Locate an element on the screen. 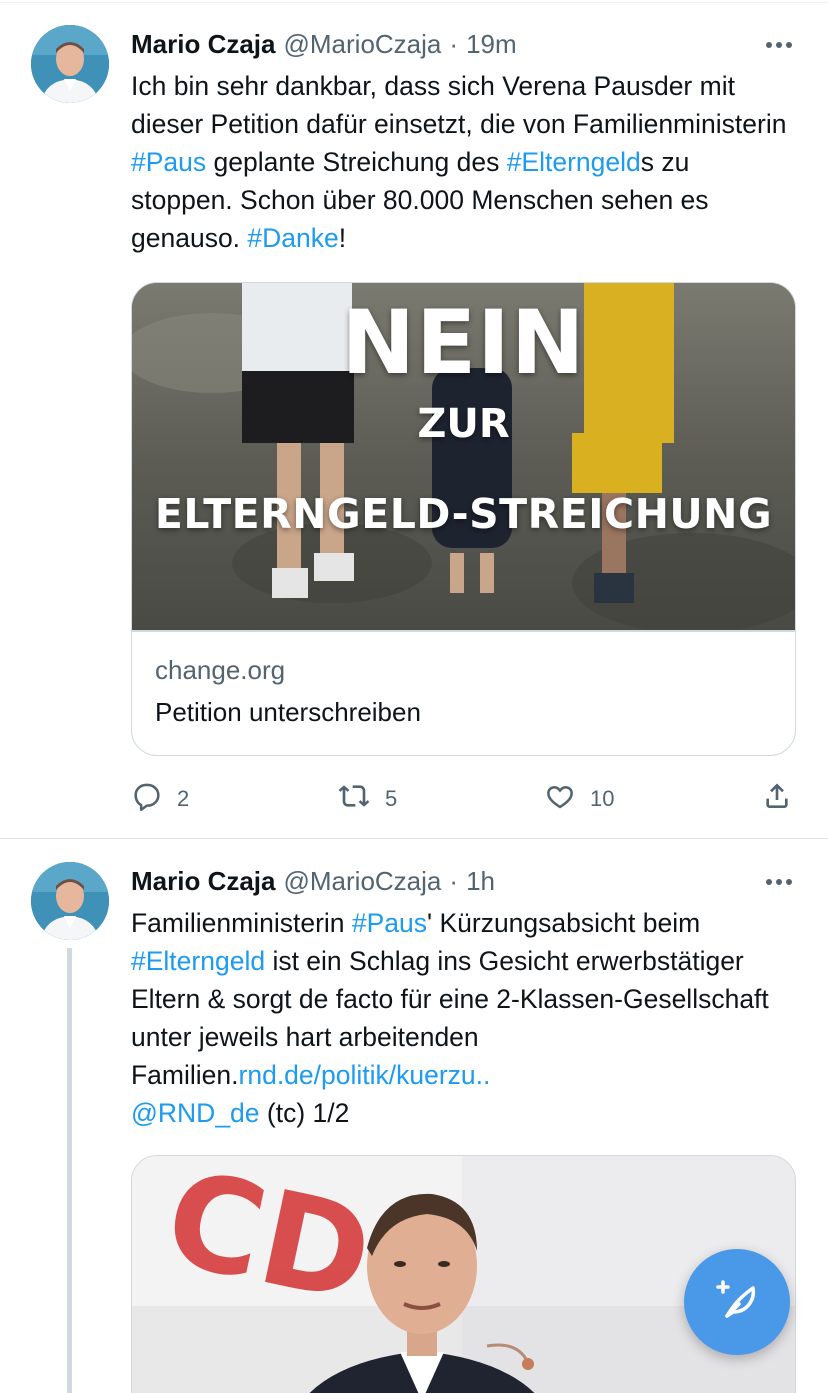 This screenshot has width=828, height=1393. share-icon is located at coordinates (777, 799).